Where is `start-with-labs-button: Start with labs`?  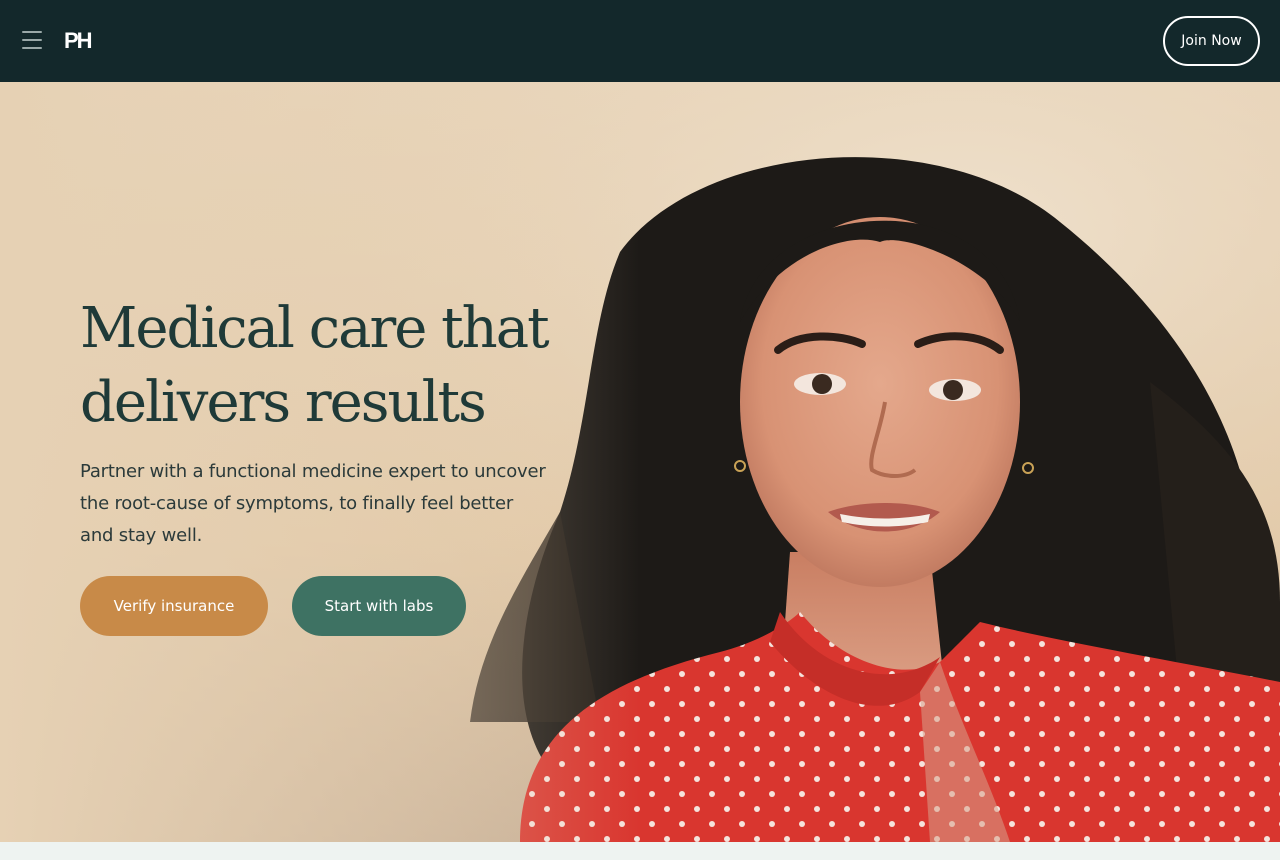
start-with-labs-button: Start with labs is located at coordinates (379, 606).